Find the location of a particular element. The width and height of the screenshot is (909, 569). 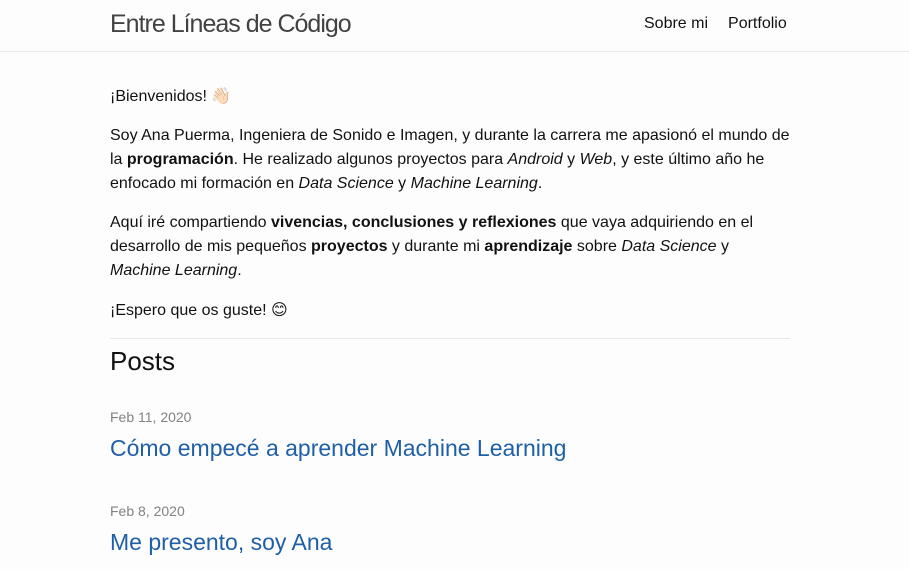

greeting-paragraph: ¡Bienvenidos! 👋🏻 is located at coordinates (450, 96).